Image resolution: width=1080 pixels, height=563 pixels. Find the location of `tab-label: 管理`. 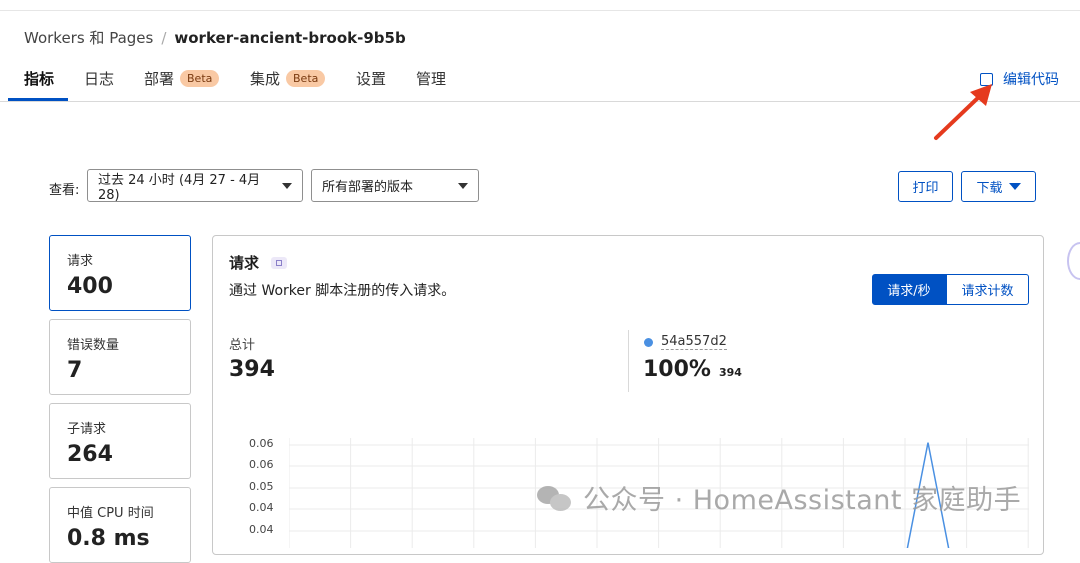

tab-label: 管理 is located at coordinates (431, 79).